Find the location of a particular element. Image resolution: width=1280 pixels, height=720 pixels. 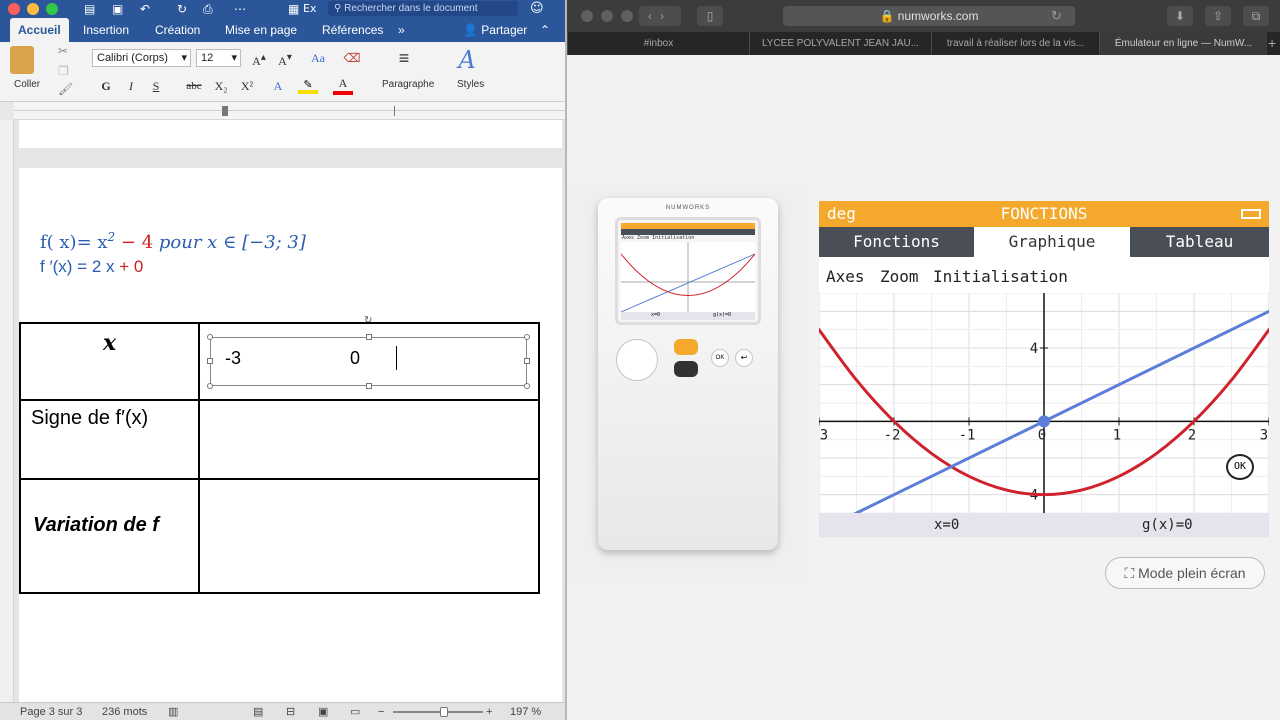

cut-icon: ✂ is located at coordinates (63, 51).